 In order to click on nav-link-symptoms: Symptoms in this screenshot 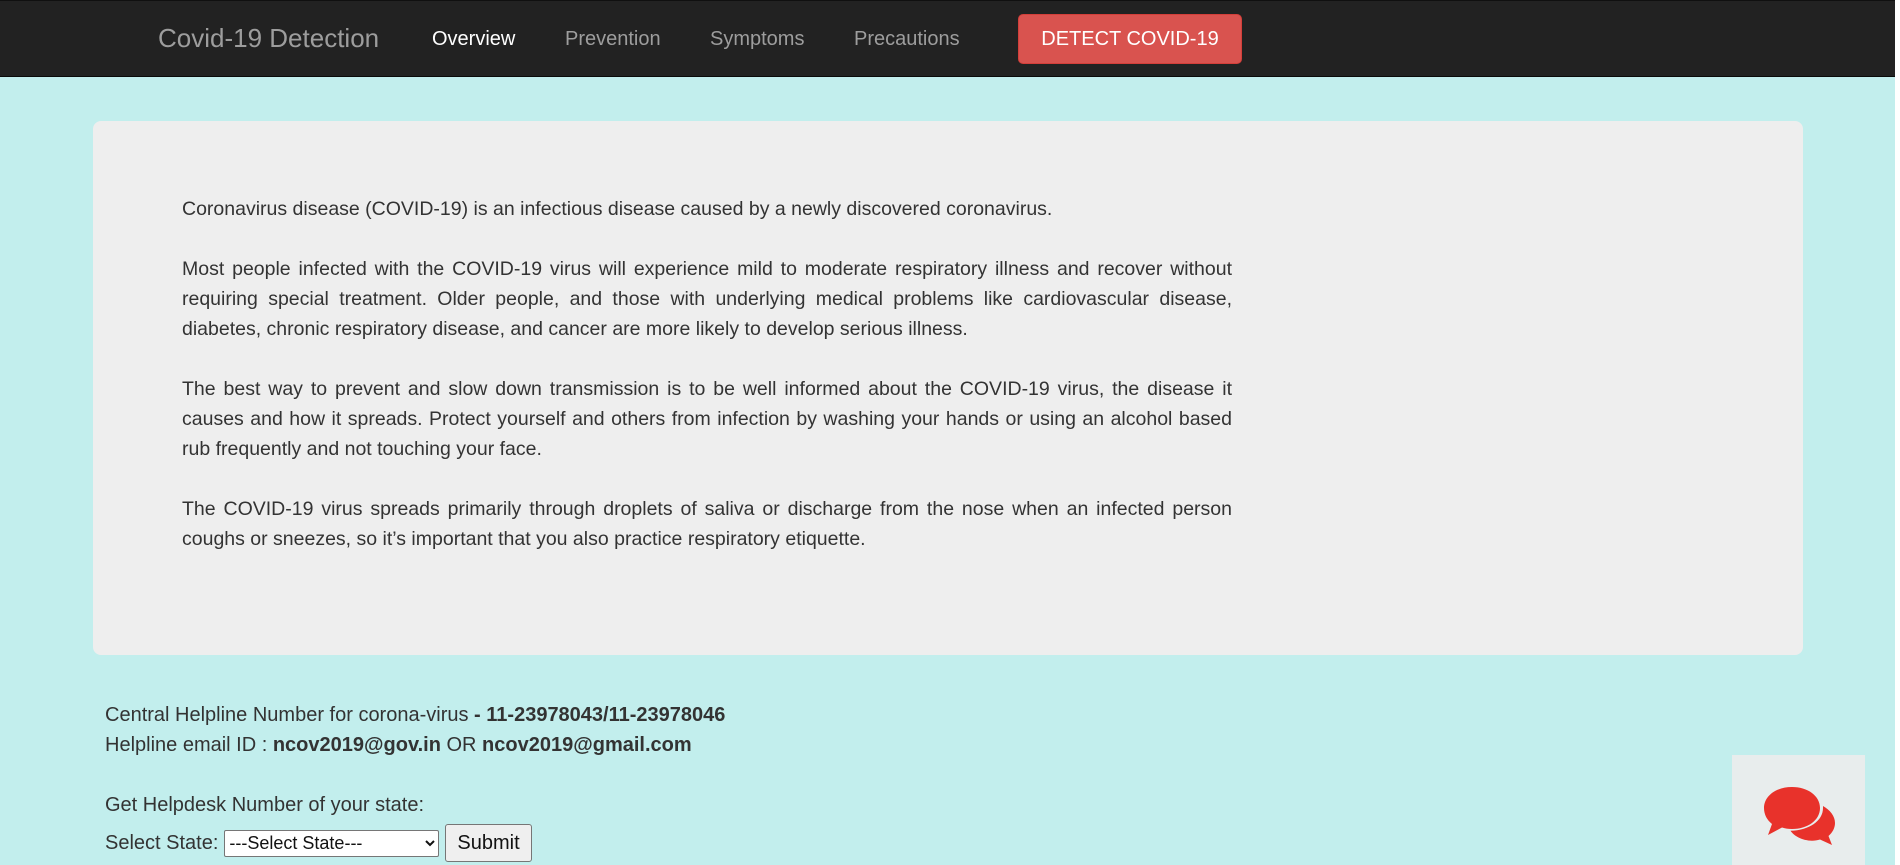, I will do `click(757, 39)`.